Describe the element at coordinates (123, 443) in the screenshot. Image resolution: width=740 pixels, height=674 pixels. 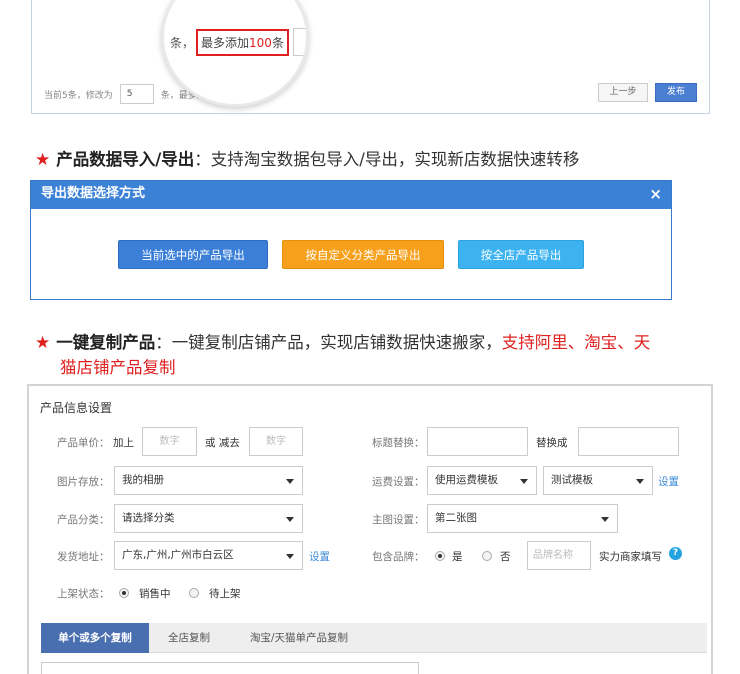
I see `price-add-text: 加上` at that location.